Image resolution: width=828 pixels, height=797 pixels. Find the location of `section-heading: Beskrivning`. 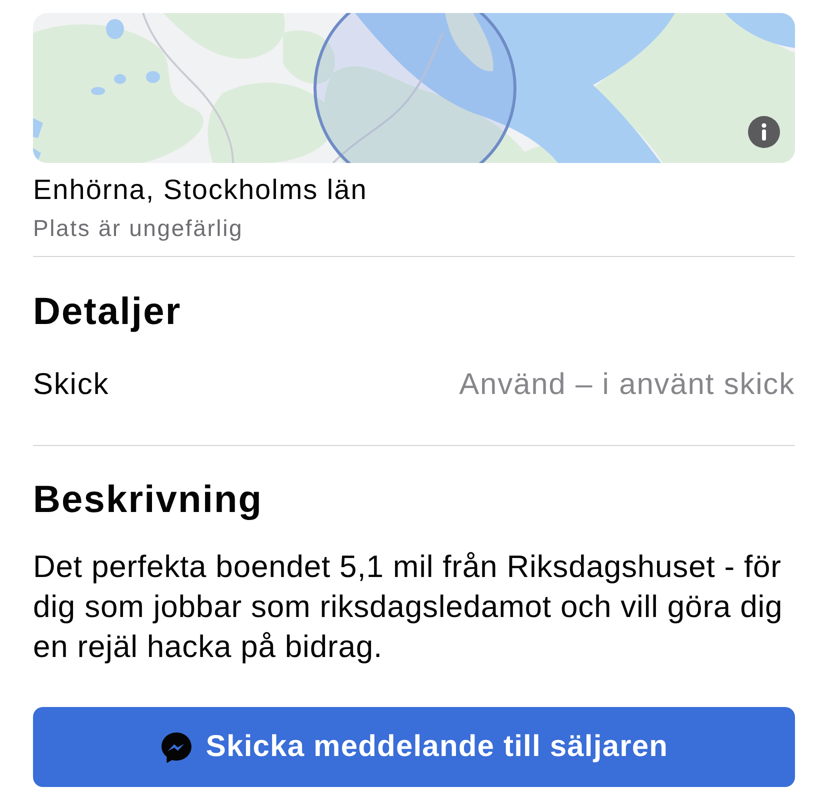

section-heading: Beskrivning is located at coordinates (148, 500).